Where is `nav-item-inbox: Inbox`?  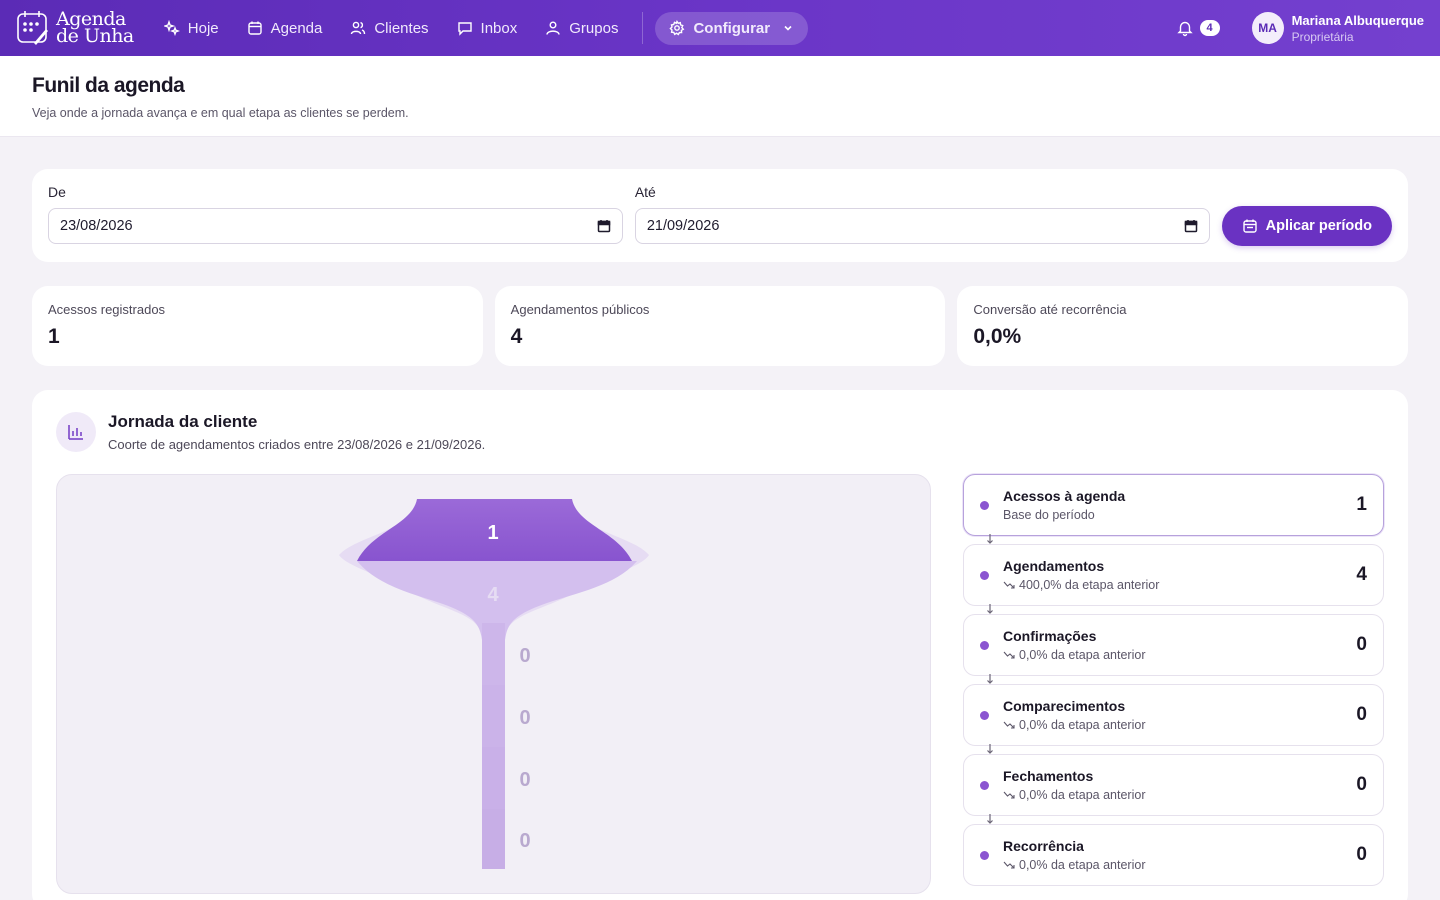 nav-item-inbox: Inbox is located at coordinates (487, 28).